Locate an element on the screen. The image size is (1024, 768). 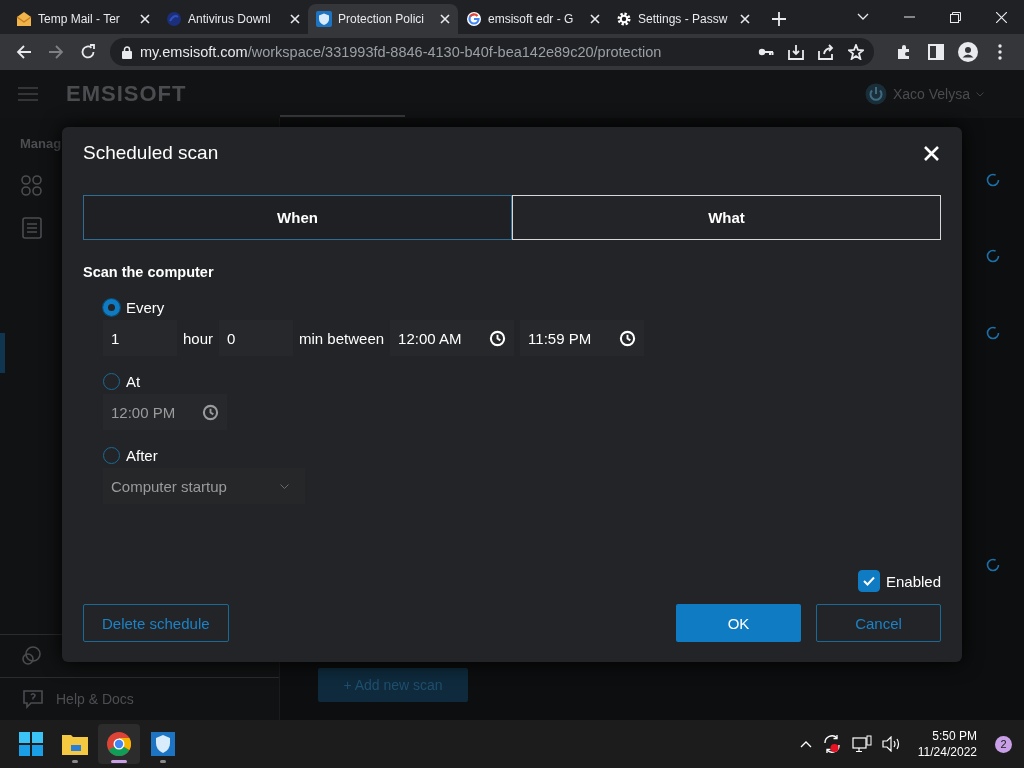
time-field: 11:59 PM is located at coordinates (582, 338).